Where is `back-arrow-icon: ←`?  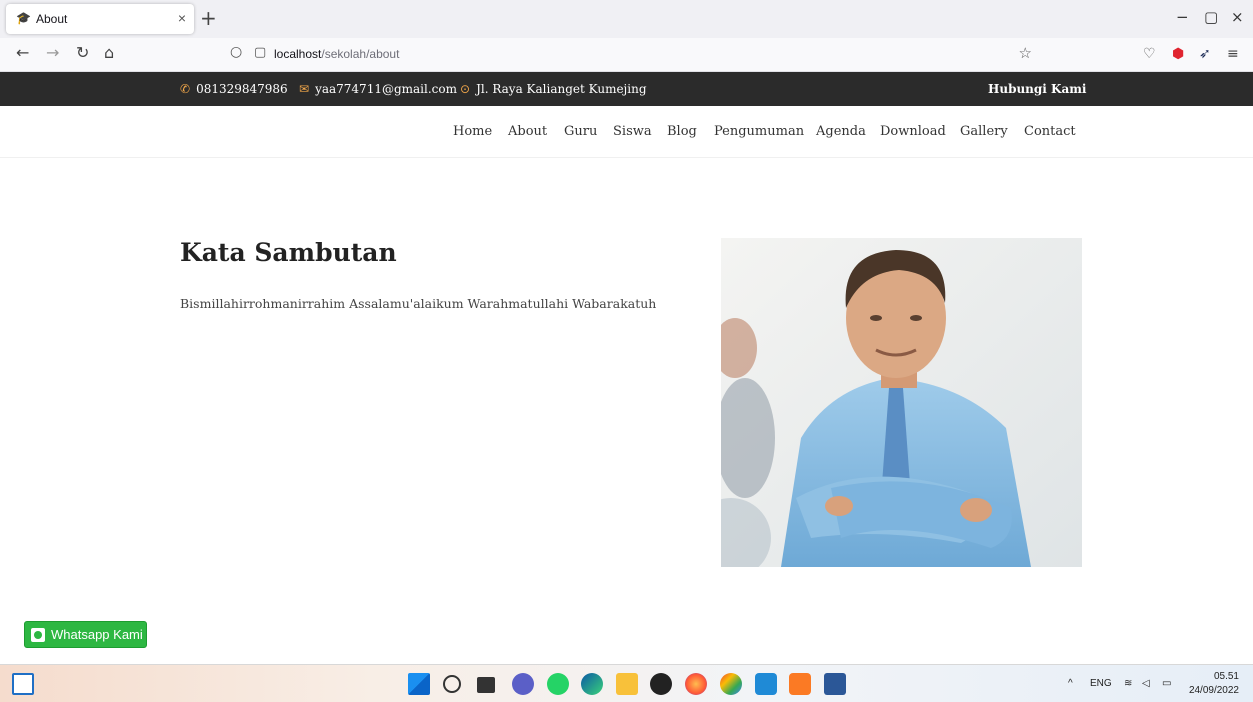
back-arrow-icon: ← is located at coordinates (22, 52).